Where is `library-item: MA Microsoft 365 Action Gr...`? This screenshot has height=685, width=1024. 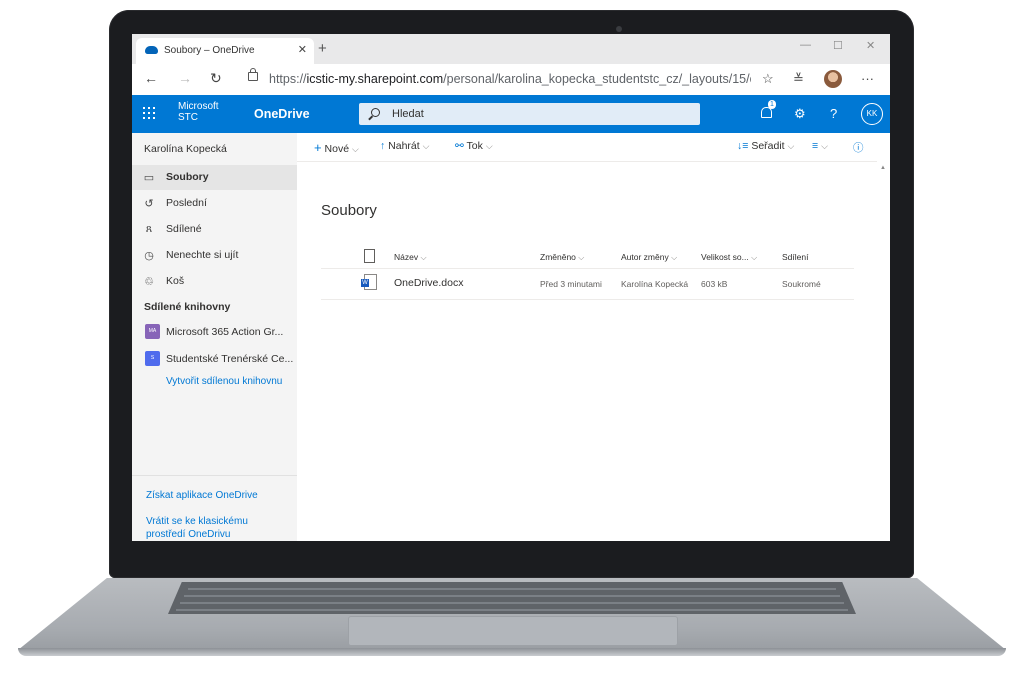 library-item: MA Microsoft 365 Action Gr... is located at coordinates (214, 332).